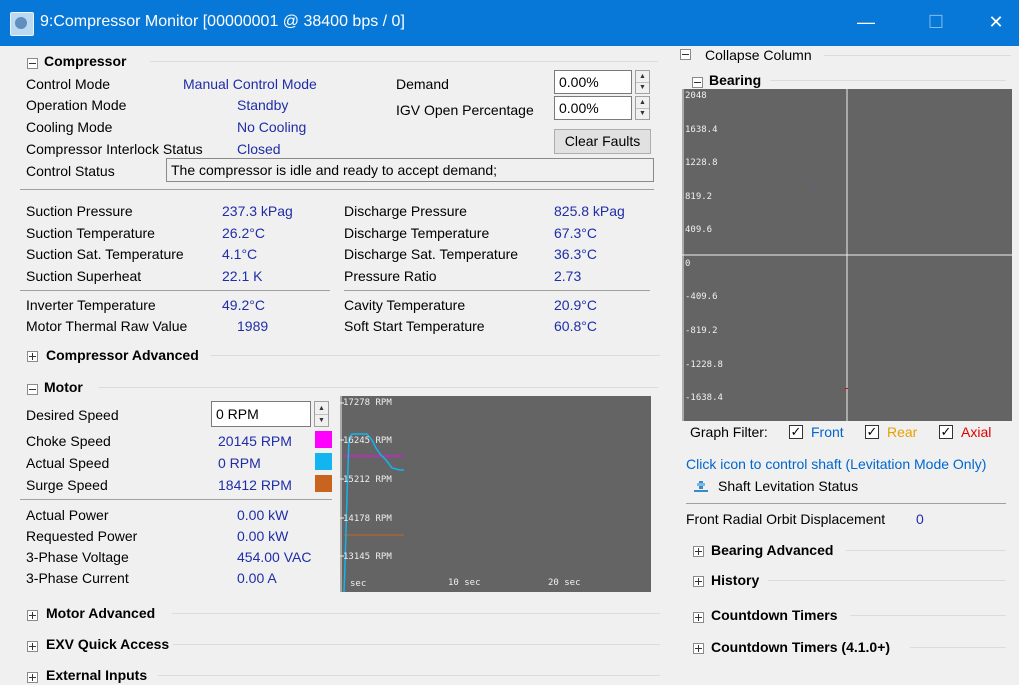 The height and width of the screenshot is (685, 1019). I want to click on actual-power-value: 0.00 kW, so click(263, 515).